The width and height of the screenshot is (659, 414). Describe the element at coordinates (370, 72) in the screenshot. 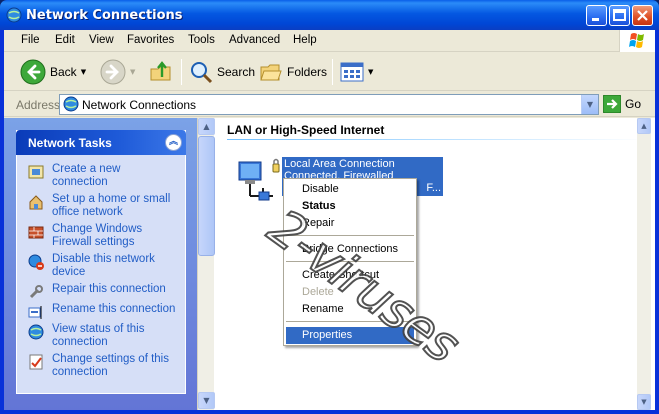

I see `views-dropdown-icon: ▼` at that location.